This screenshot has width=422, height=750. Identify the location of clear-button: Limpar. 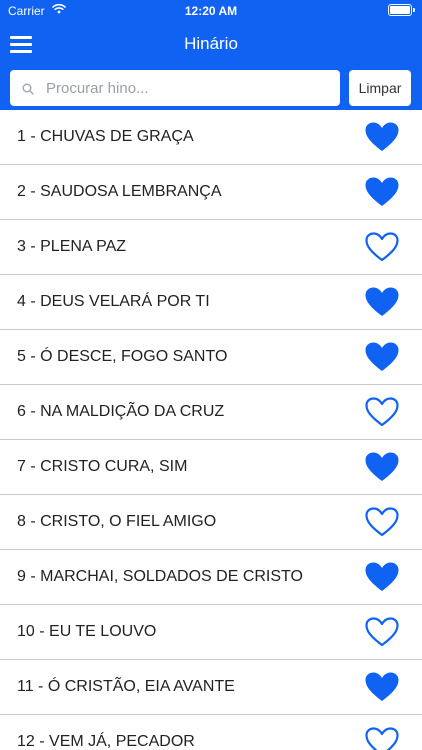
(380, 88).